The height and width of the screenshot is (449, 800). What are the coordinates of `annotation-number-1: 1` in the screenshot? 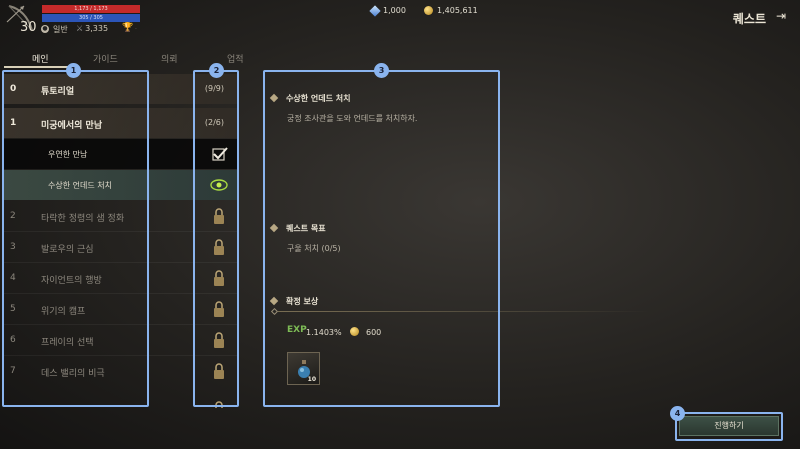 It's located at (73, 70).